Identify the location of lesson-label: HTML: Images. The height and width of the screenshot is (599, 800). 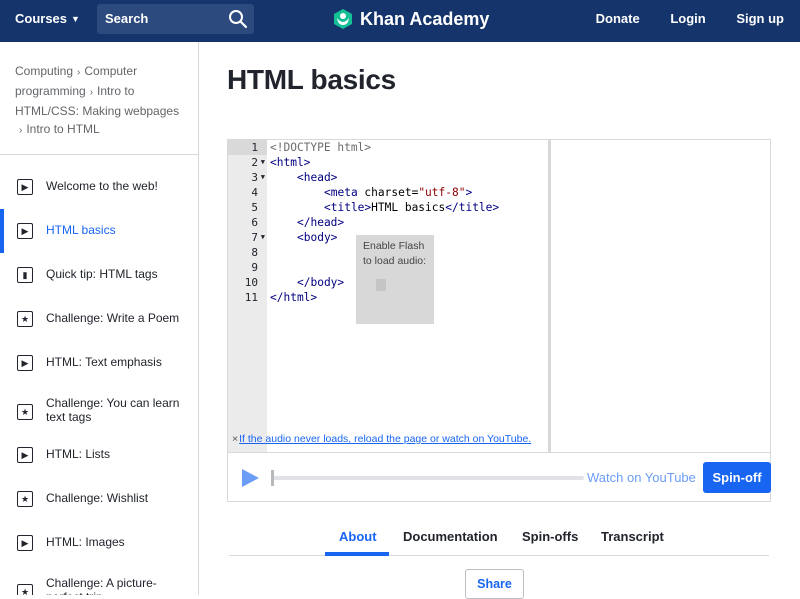
(85, 542).